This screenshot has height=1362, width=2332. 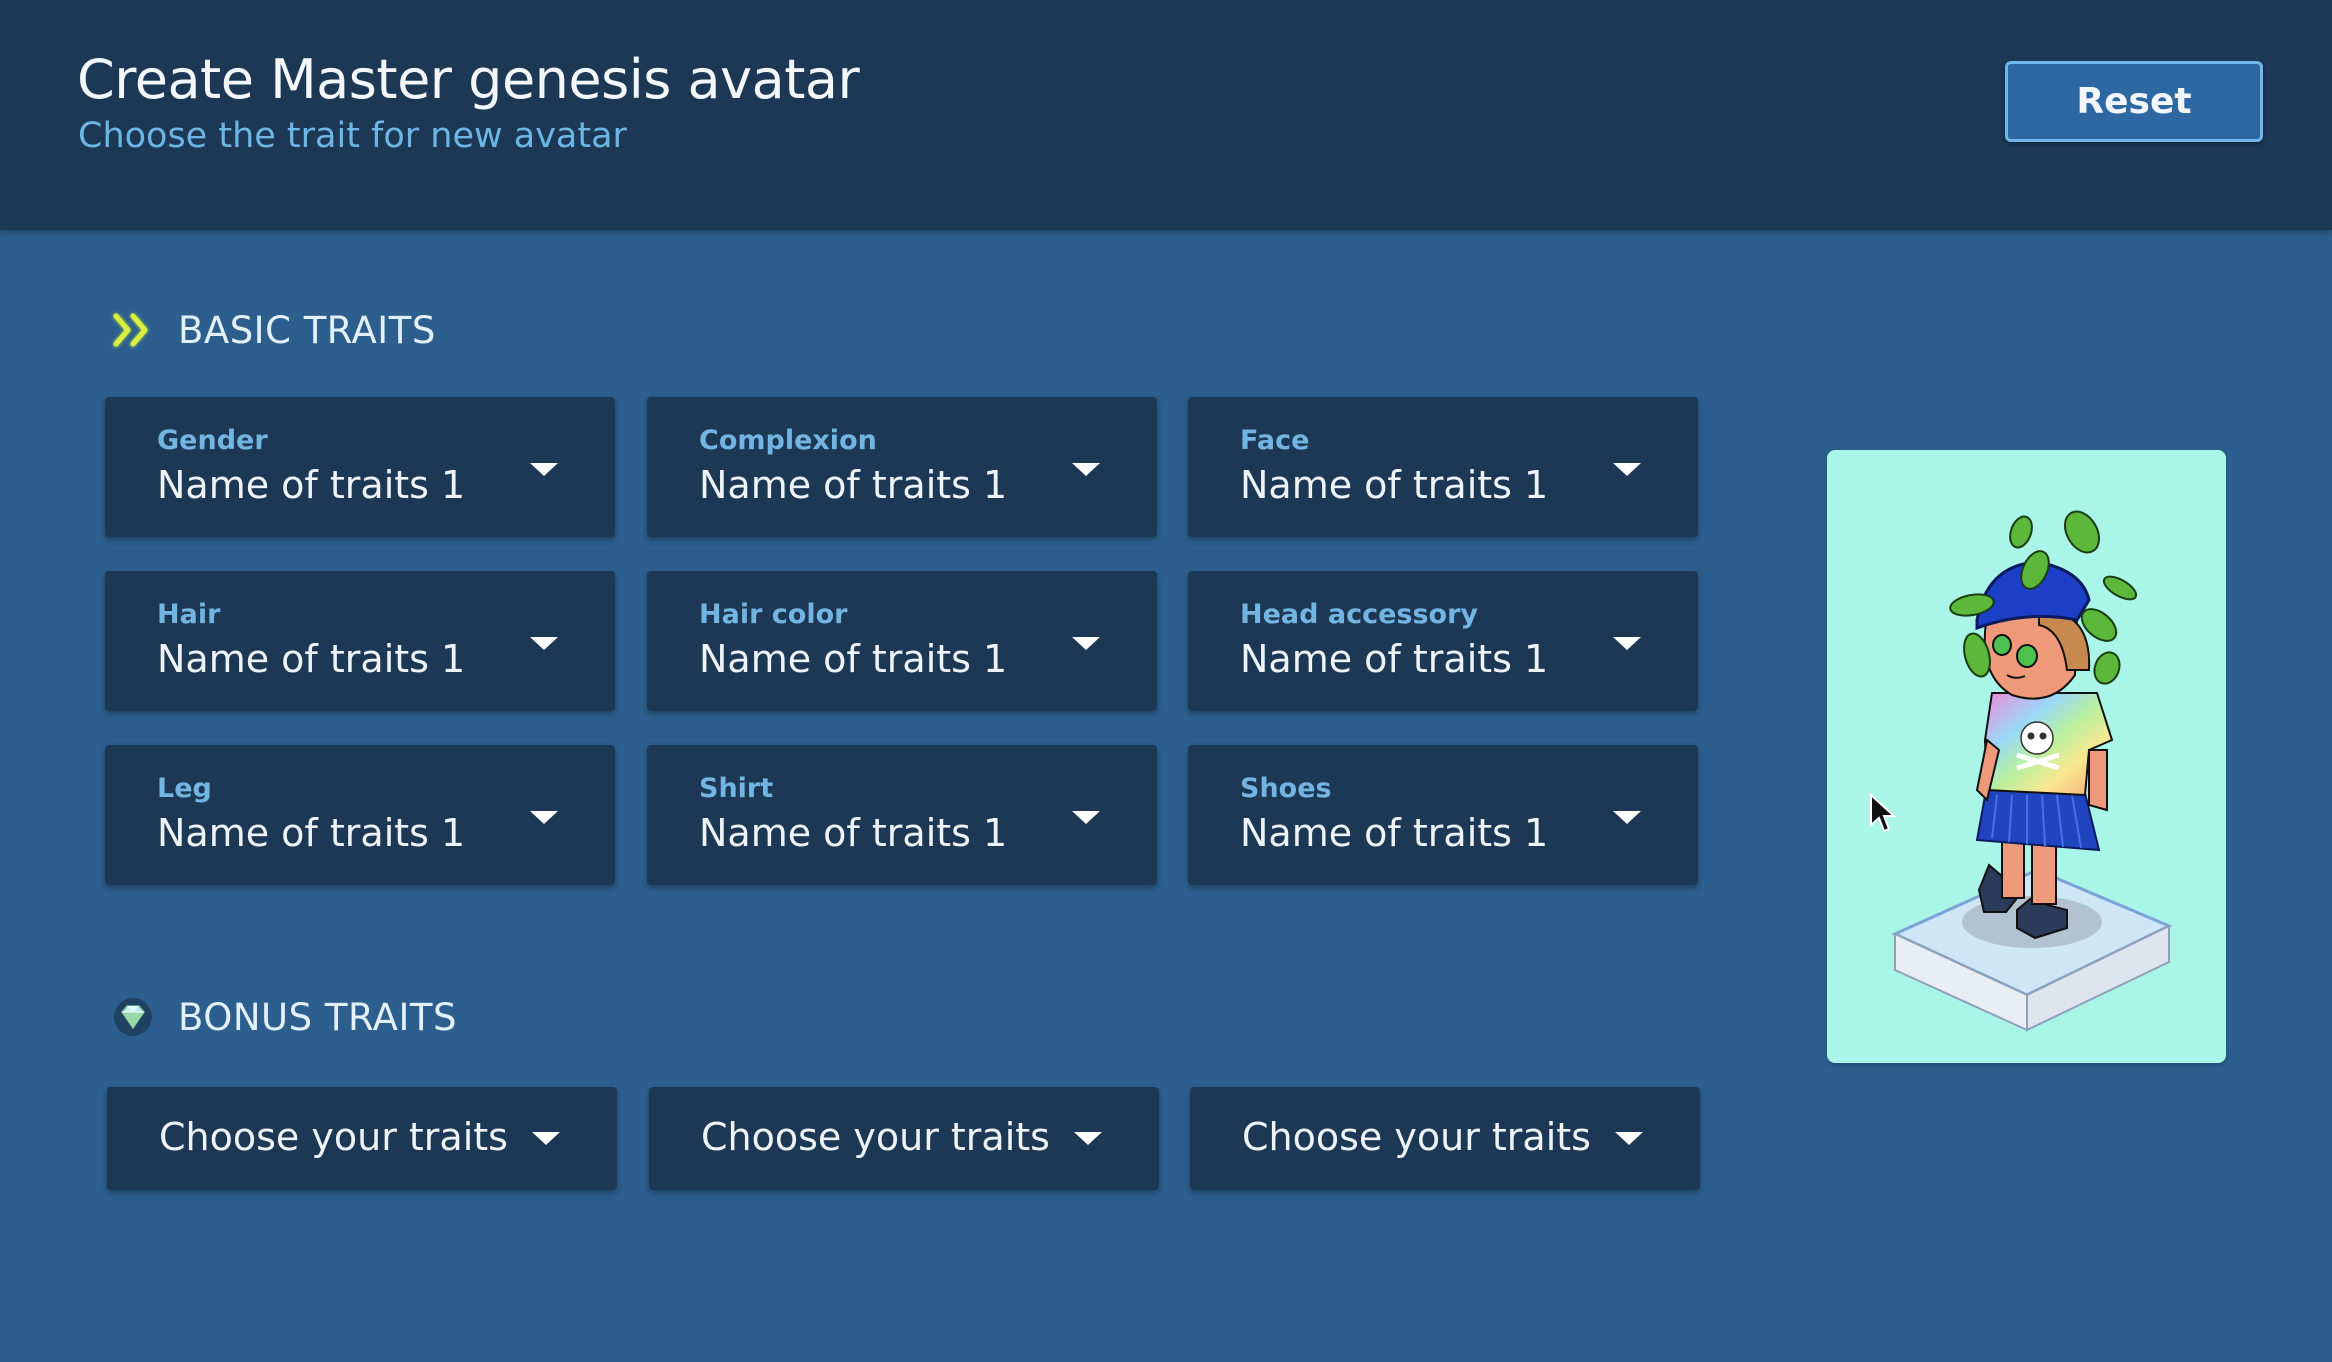 I want to click on field-label: Shoes, so click(x=1286, y=788).